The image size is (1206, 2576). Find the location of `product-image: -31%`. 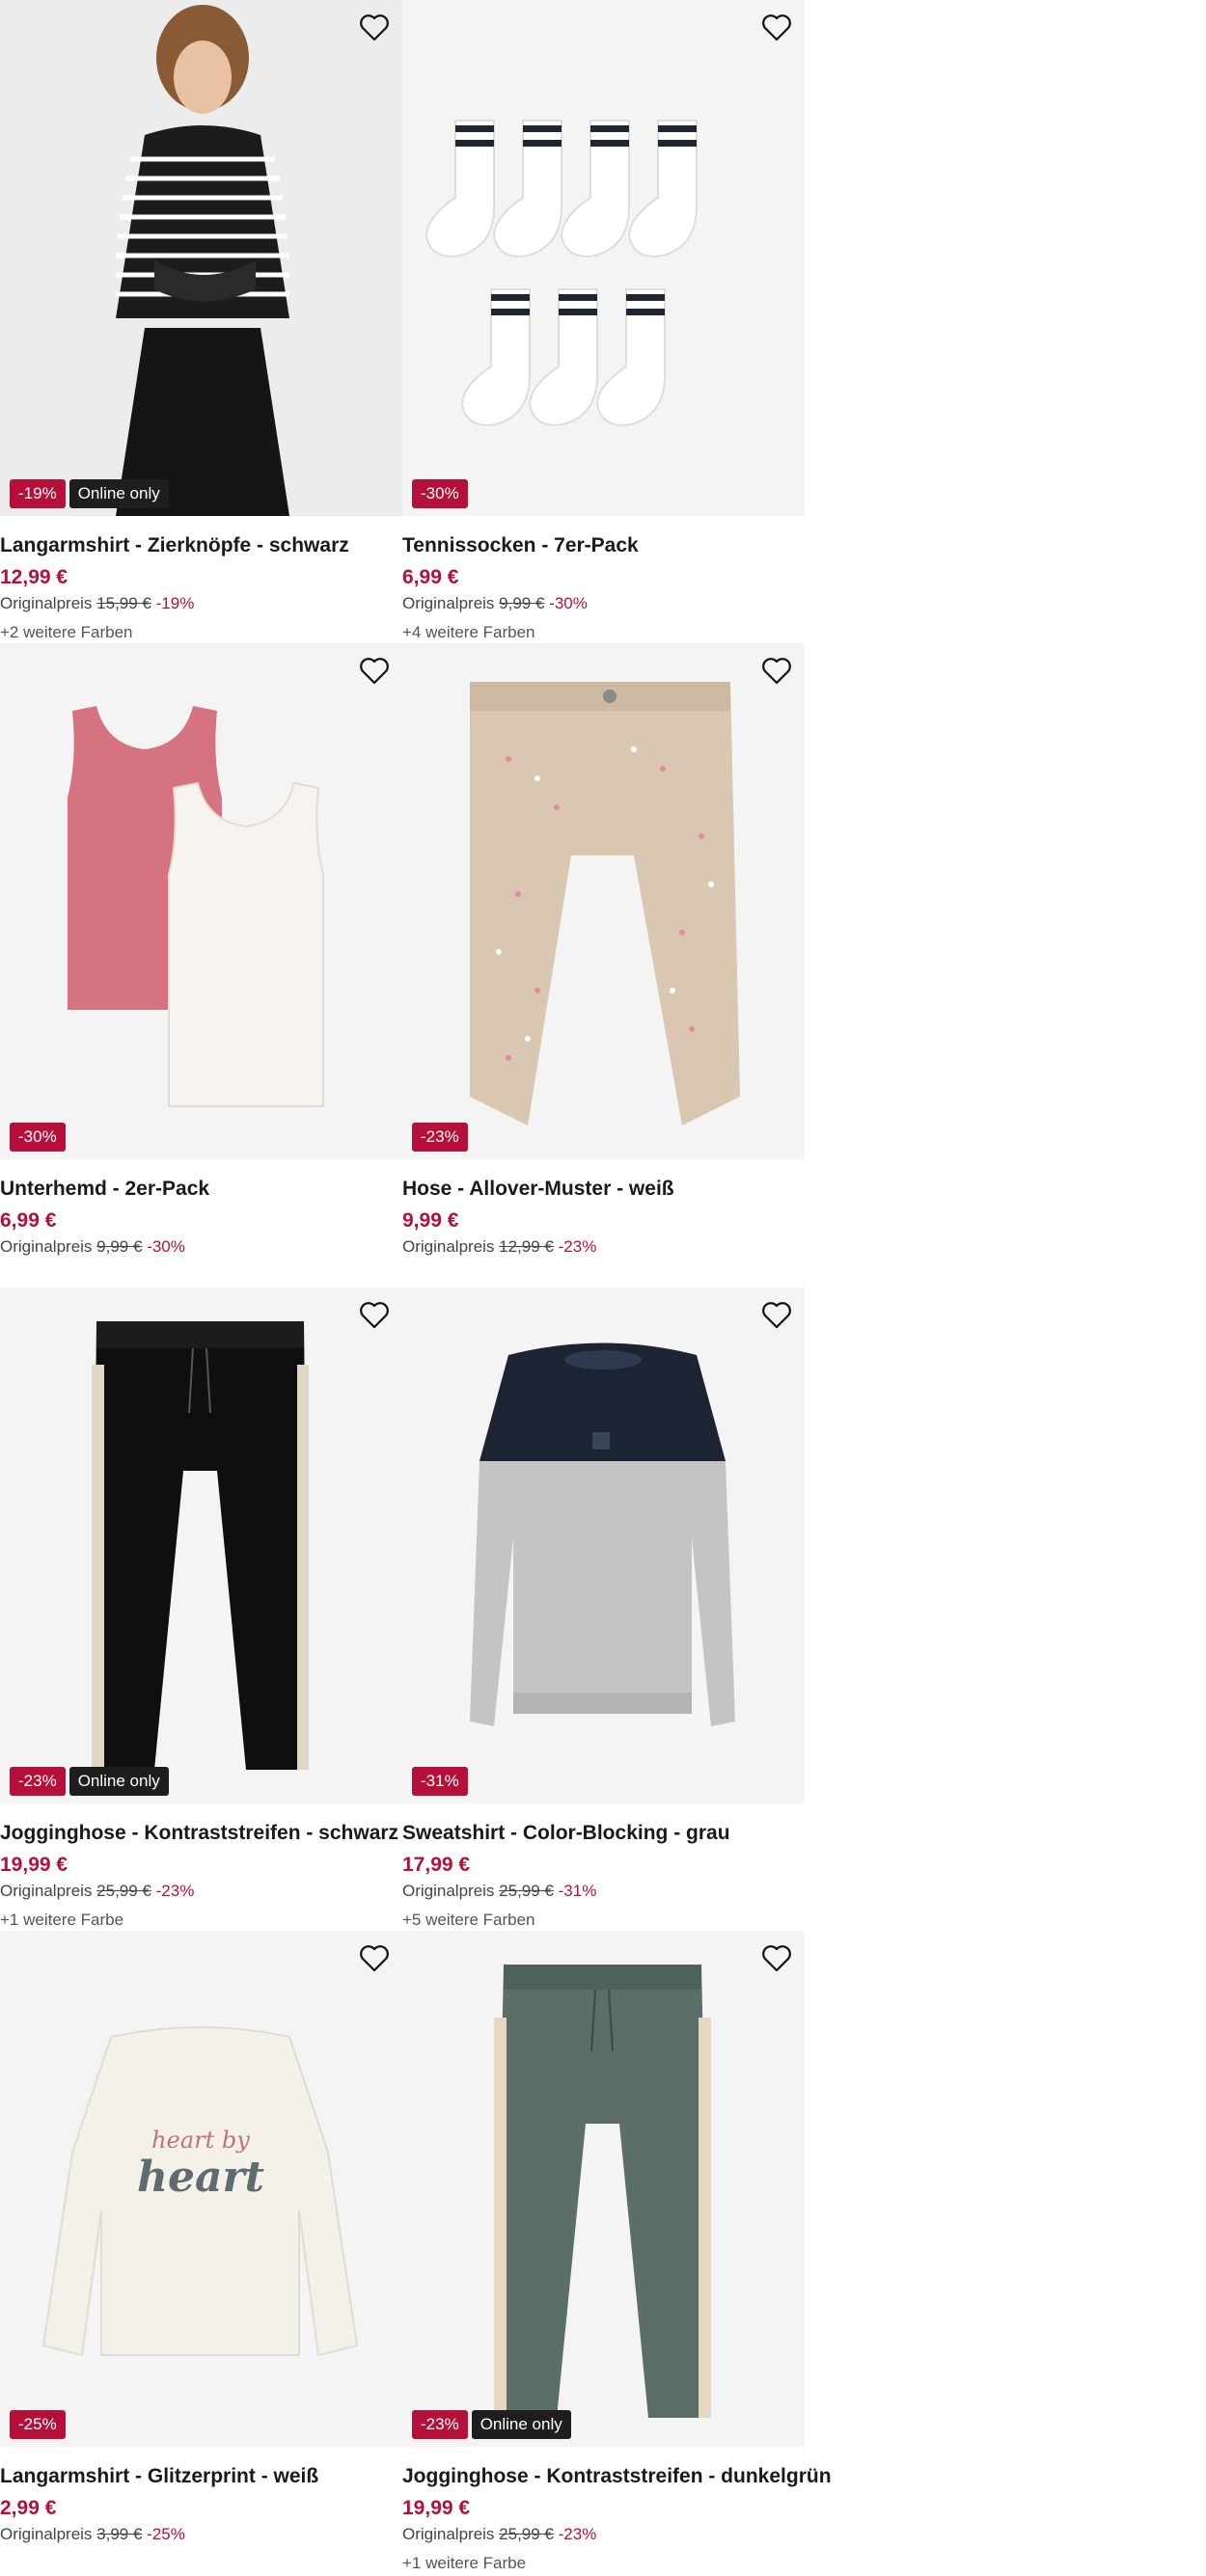

product-image: -31% is located at coordinates (604, 1545).